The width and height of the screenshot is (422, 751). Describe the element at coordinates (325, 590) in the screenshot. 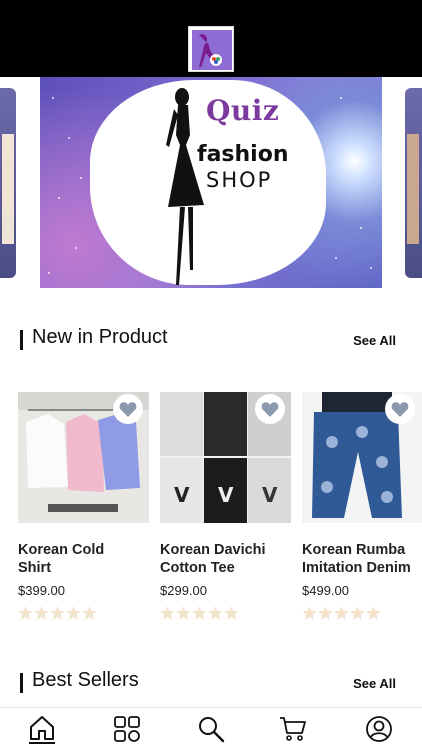

I see `product-price: $499.00` at that location.